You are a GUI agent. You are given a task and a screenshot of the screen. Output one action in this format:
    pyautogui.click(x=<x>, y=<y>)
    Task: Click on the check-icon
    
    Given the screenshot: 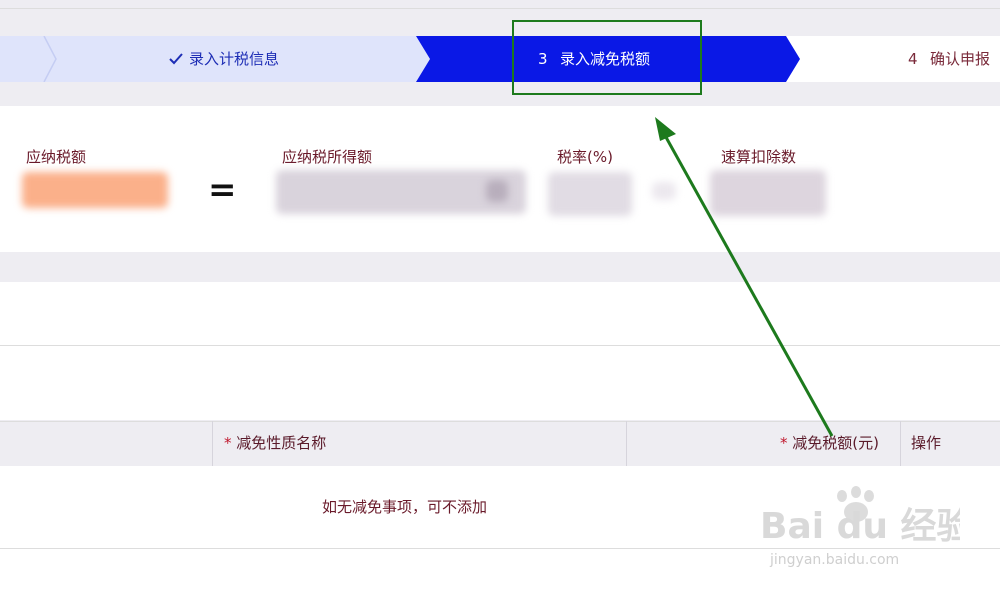 What is the action you would take?
    pyautogui.click(x=176, y=59)
    